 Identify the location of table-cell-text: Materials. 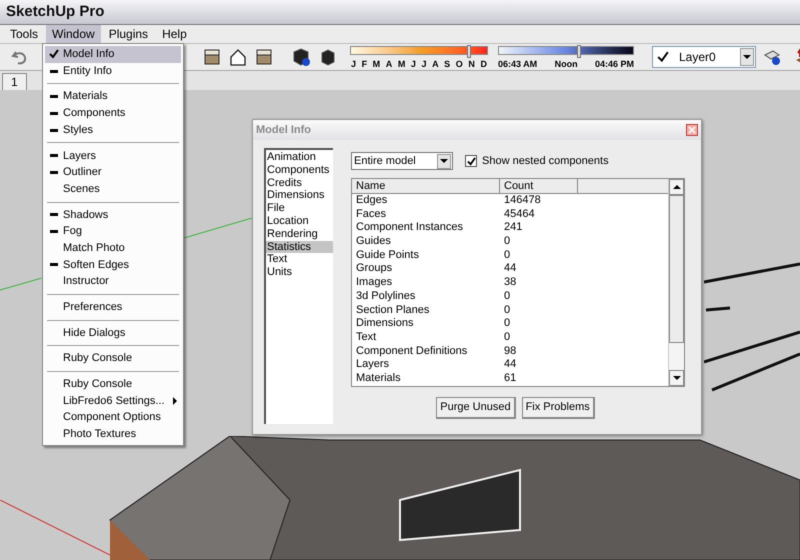
(378, 379).